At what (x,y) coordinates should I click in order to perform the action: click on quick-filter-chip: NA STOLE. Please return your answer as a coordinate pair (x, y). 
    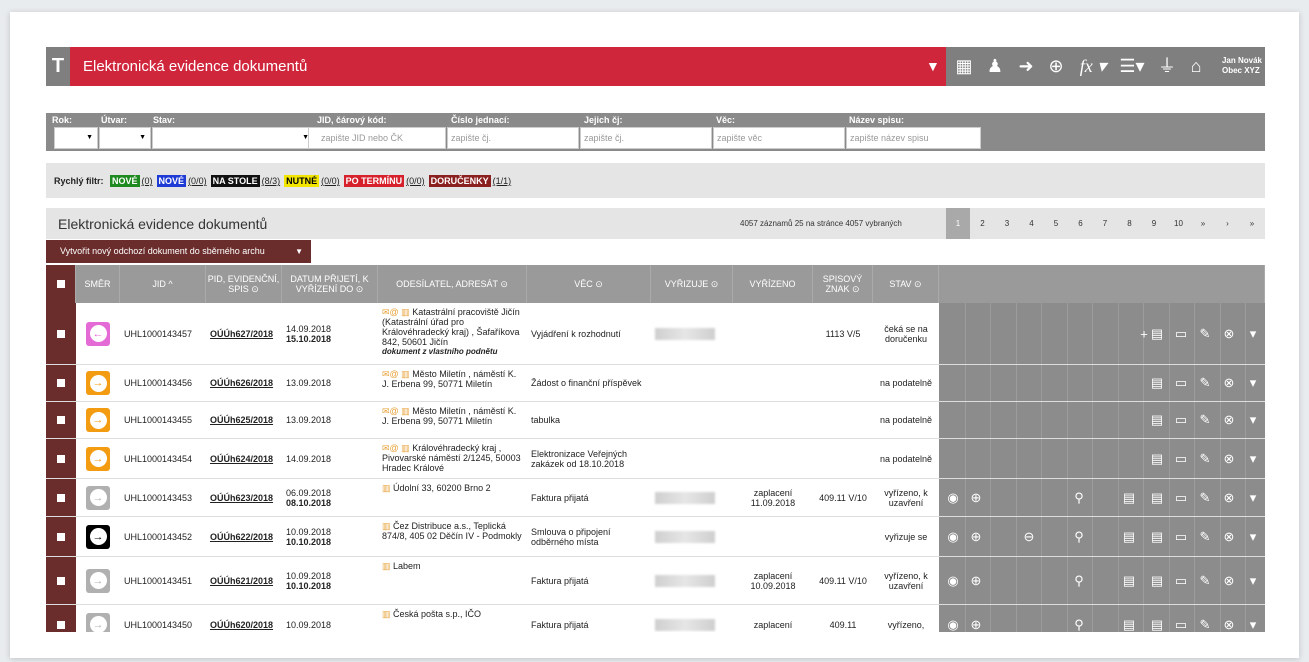
    Looking at the image, I should click on (235, 181).